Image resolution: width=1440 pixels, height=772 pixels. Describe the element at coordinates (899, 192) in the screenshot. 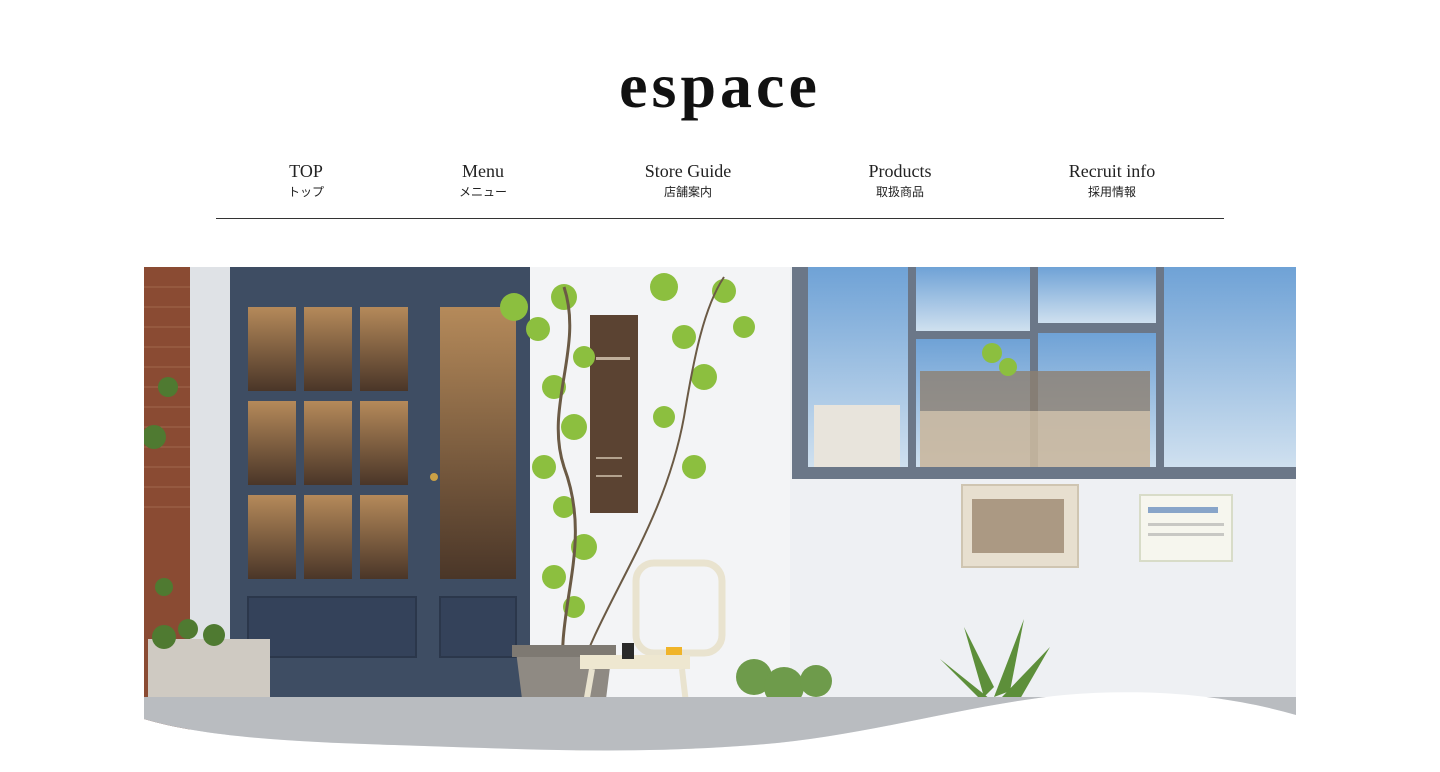

I see `nav-item-products-sublabel: 取扱商品` at that location.